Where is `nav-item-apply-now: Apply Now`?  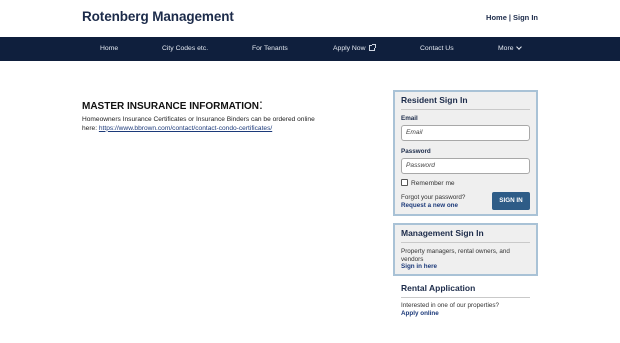 nav-item-apply-now: Apply Now is located at coordinates (354, 49).